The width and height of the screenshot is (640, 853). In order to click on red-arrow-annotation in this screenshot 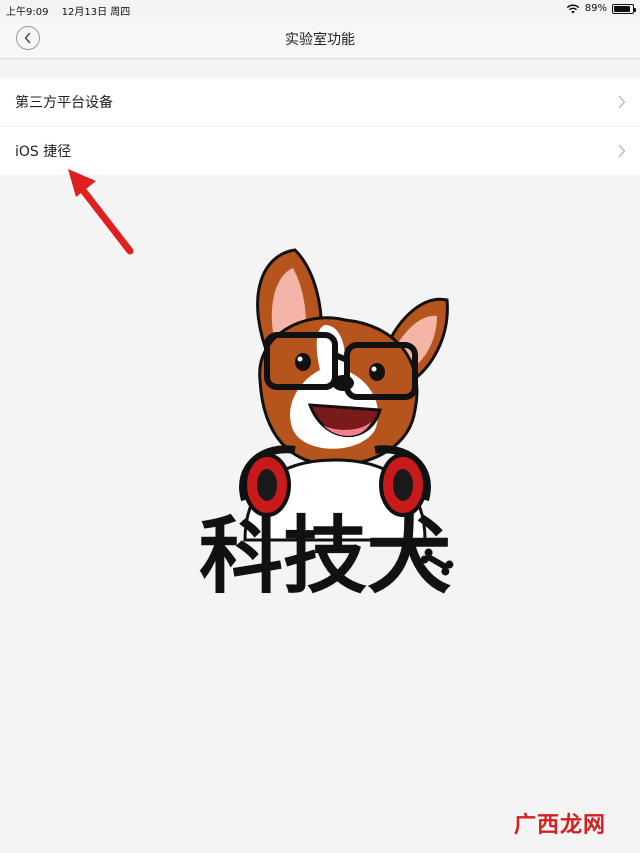, I will do `click(101, 212)`.